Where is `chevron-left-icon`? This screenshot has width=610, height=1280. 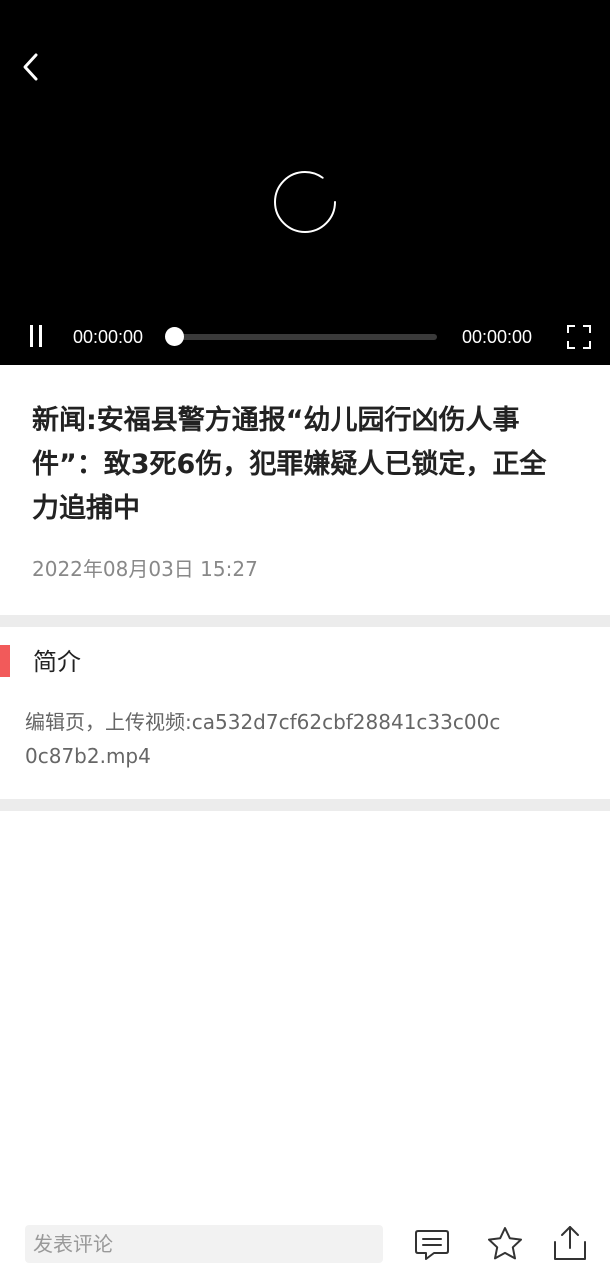
chevron-left-icon is located at coordinates (30, 67).